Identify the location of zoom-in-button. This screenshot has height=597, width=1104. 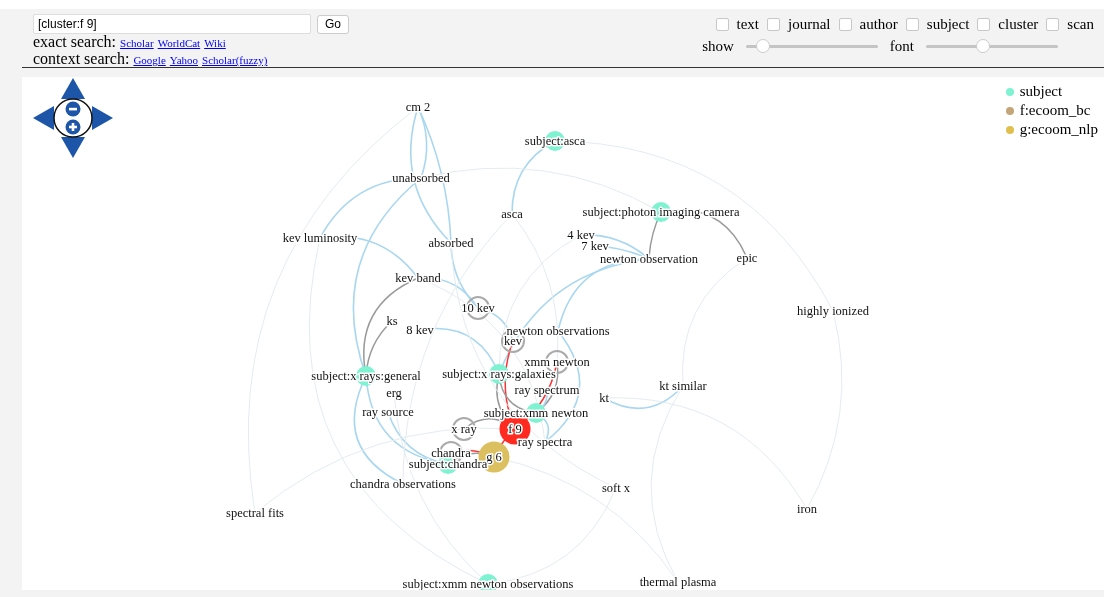
(73, 127).